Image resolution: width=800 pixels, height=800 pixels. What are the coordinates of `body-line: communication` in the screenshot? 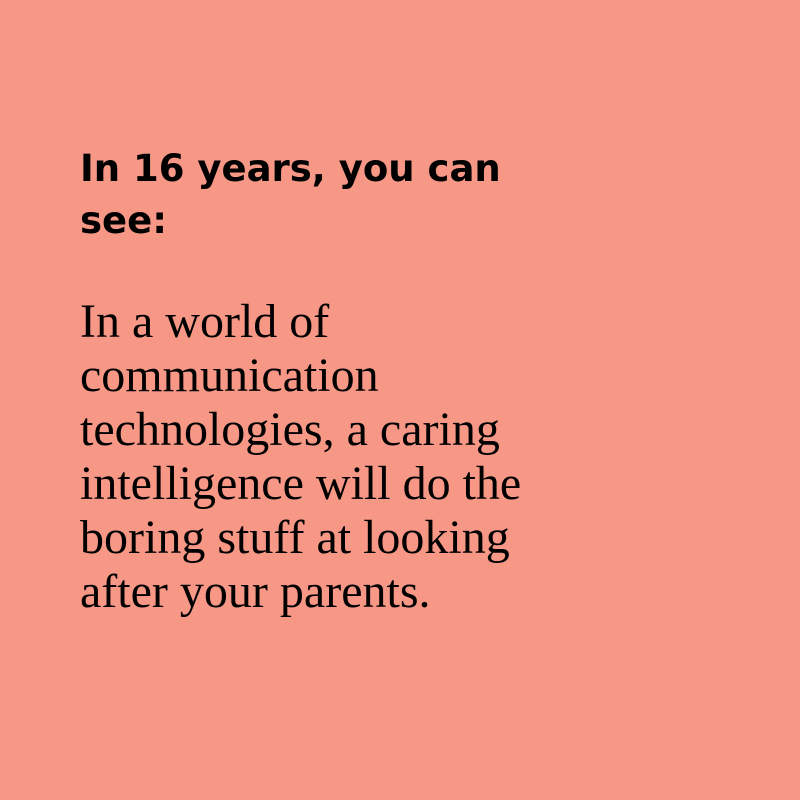 It's located at (229, 375).